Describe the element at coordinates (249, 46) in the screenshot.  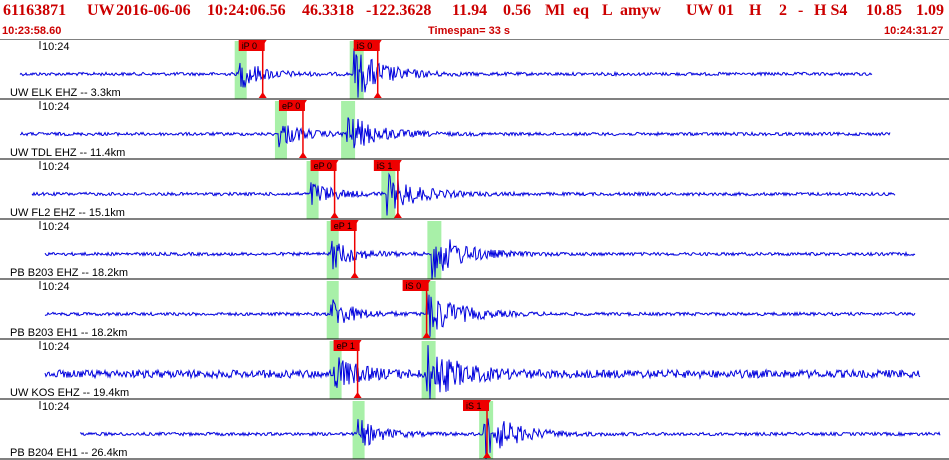
I see `pick-flag-label: iP 0` at that location.